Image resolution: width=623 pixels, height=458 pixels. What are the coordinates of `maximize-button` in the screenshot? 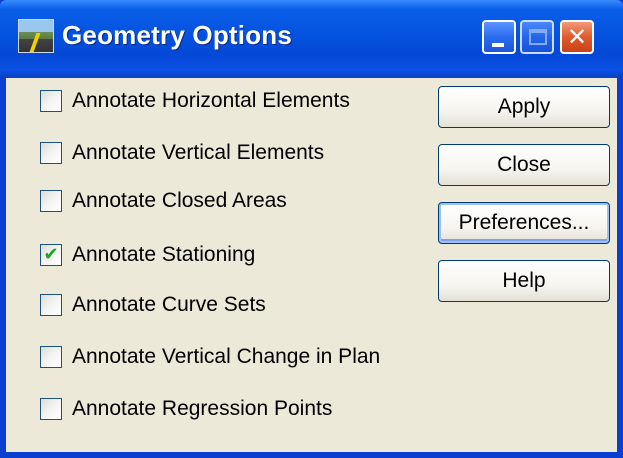 It's located at (537, 37).